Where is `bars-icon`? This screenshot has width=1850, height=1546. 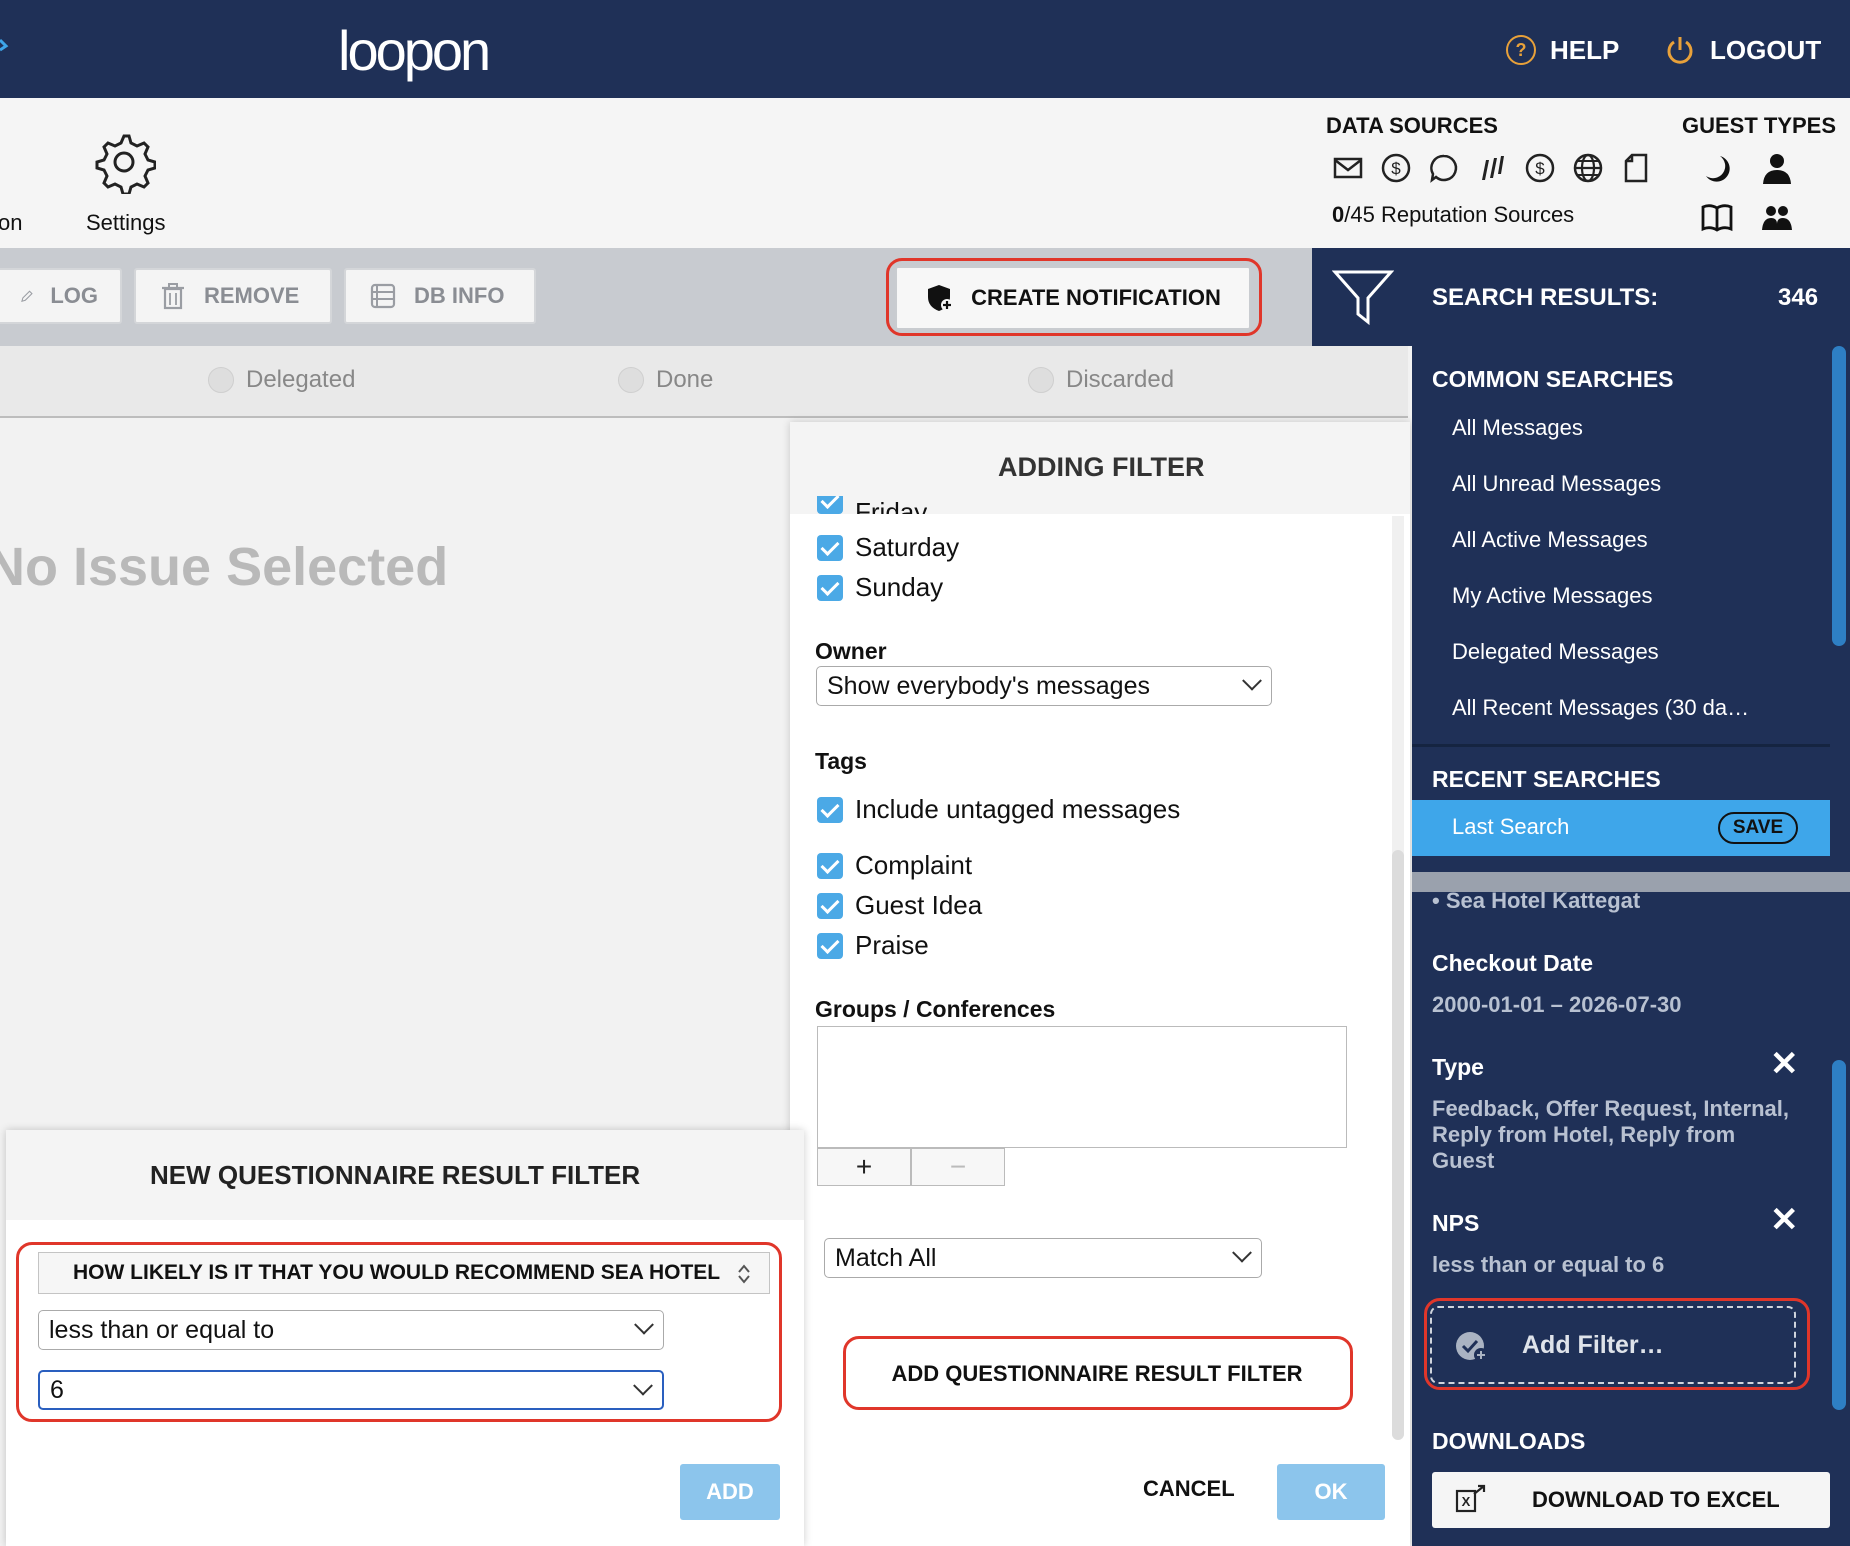
bars-icon is located at coordinates (1492, 168).